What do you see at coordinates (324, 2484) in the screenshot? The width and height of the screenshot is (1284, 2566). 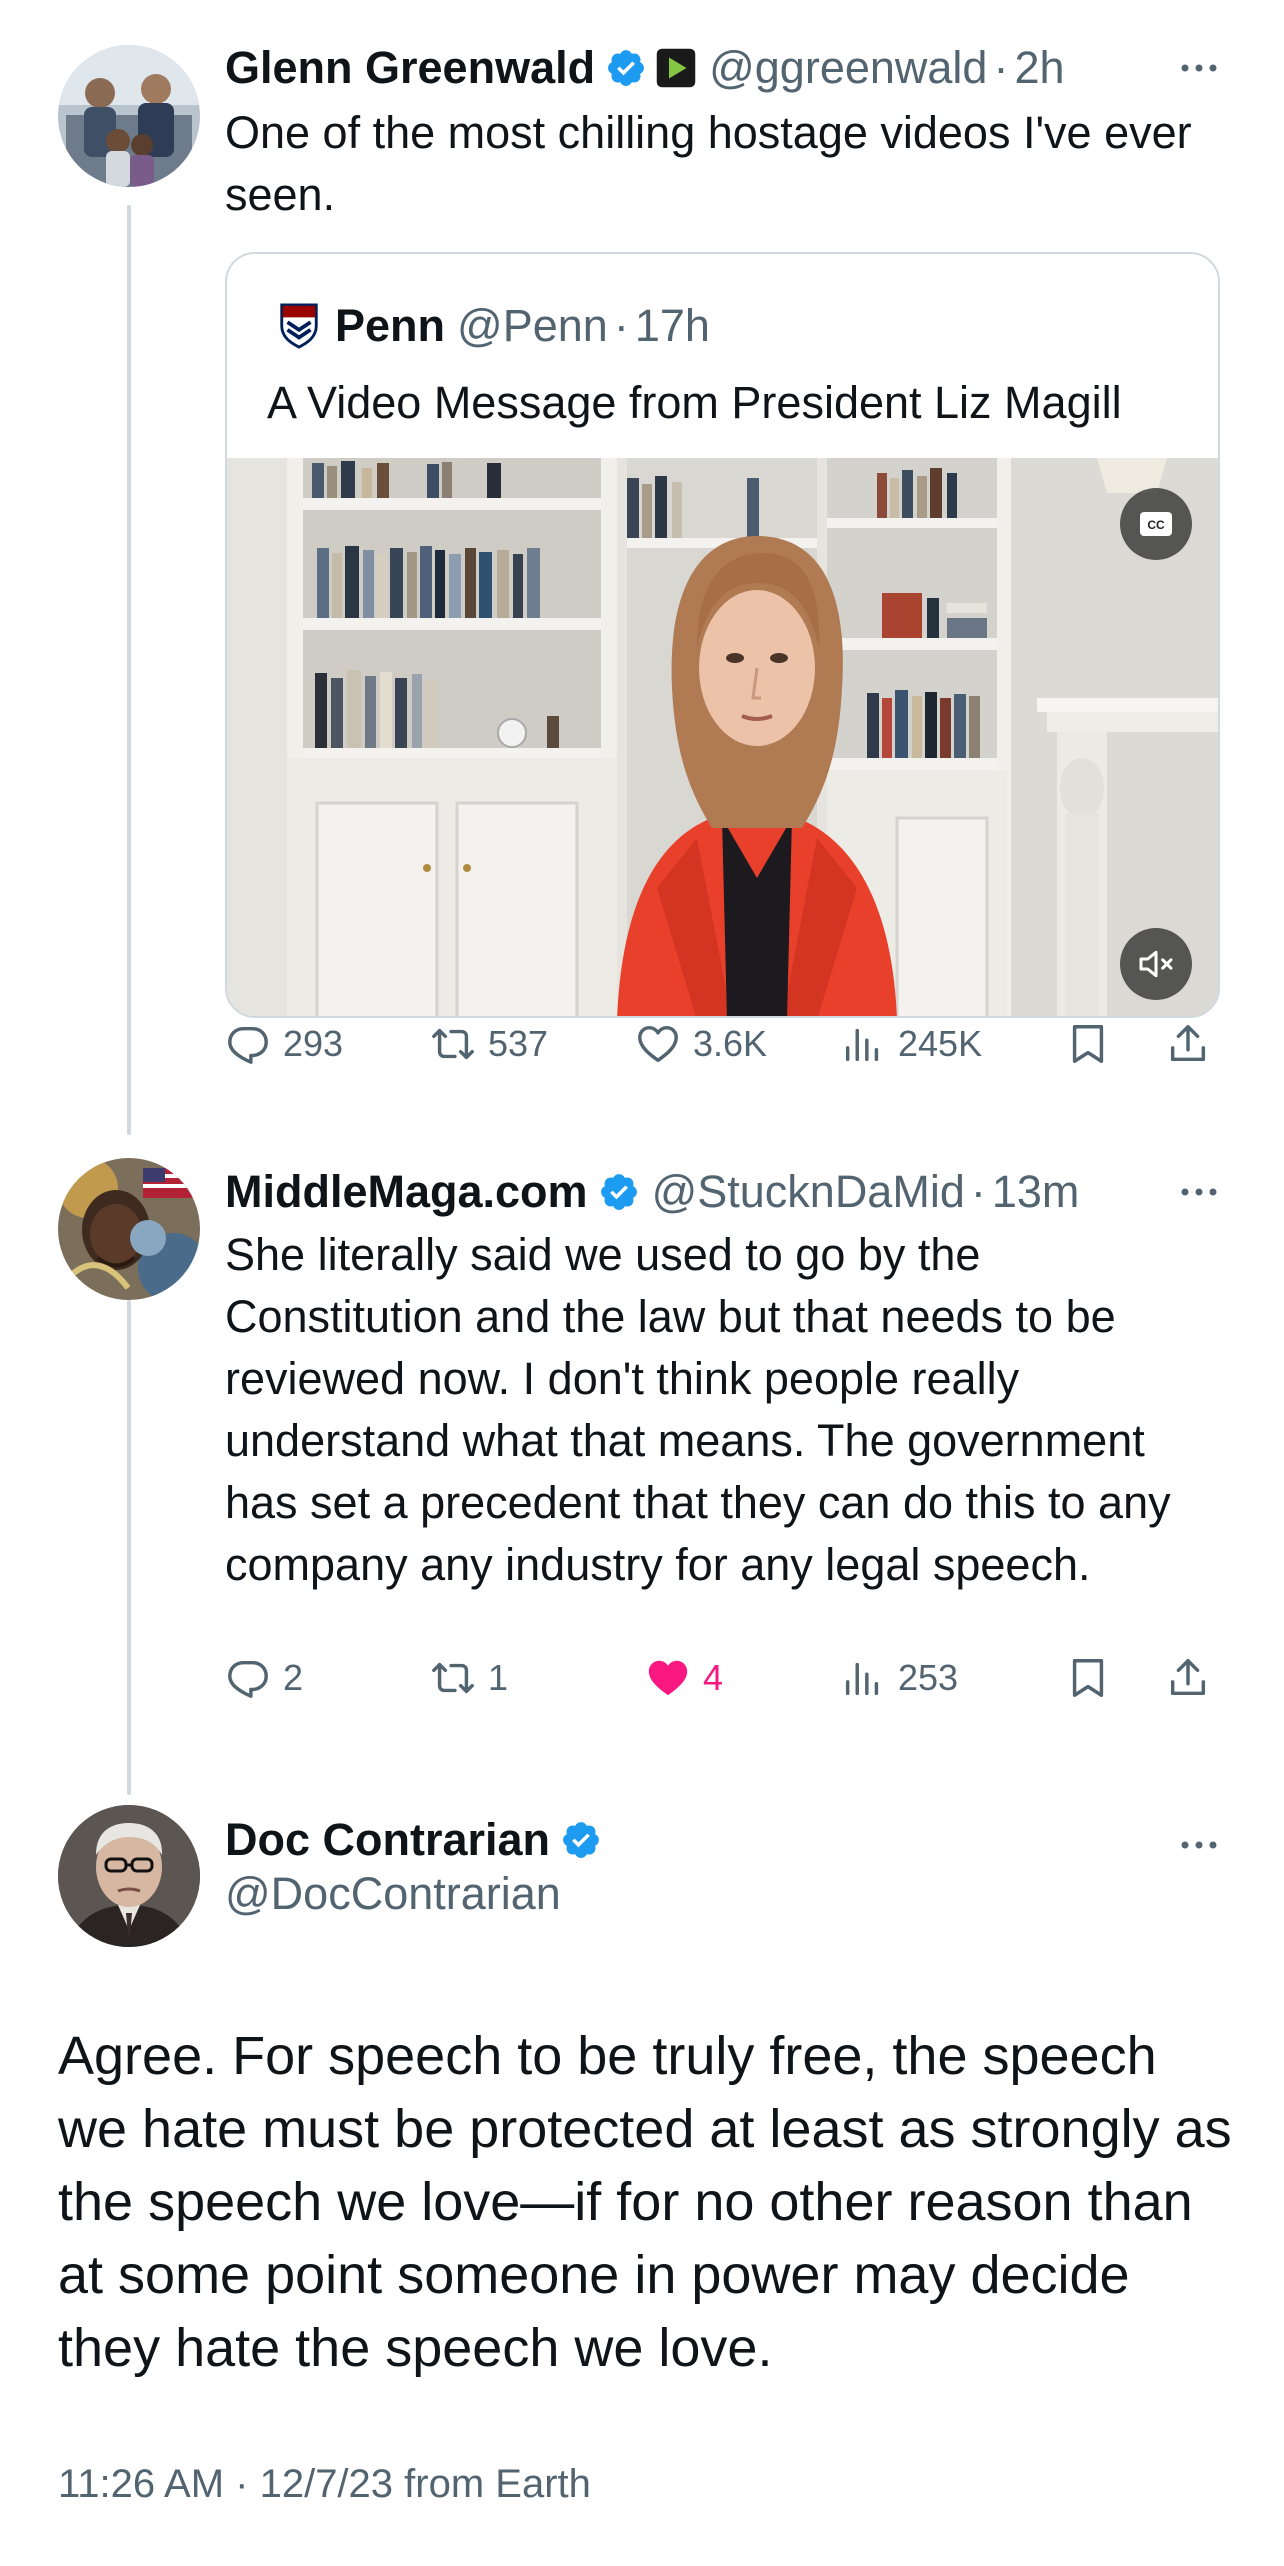 I see `tweet-timestamp: 11:26 AM · 12/7/23 from Earth` at bounding box center [324, 2484].